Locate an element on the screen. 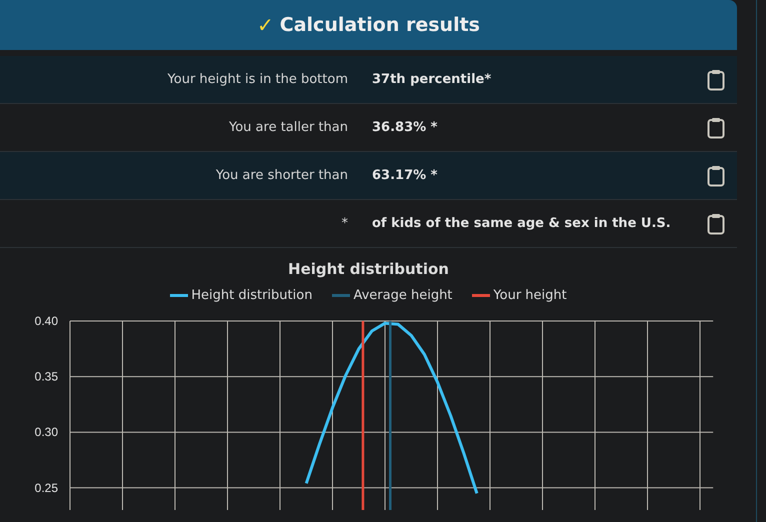 The image size is (766, 522). result-label: Your height is in the bottom is located at coordinates (257, 79).